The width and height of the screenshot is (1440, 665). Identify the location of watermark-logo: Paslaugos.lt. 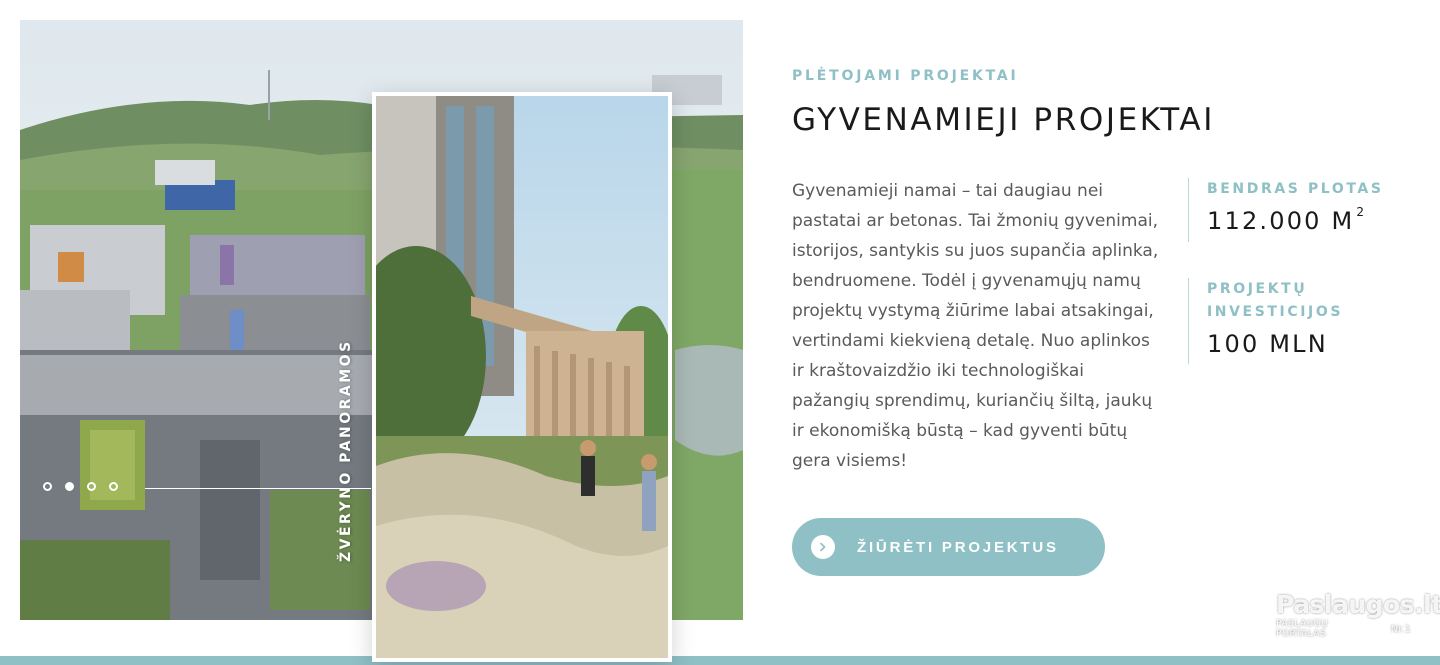
(1358, 604).